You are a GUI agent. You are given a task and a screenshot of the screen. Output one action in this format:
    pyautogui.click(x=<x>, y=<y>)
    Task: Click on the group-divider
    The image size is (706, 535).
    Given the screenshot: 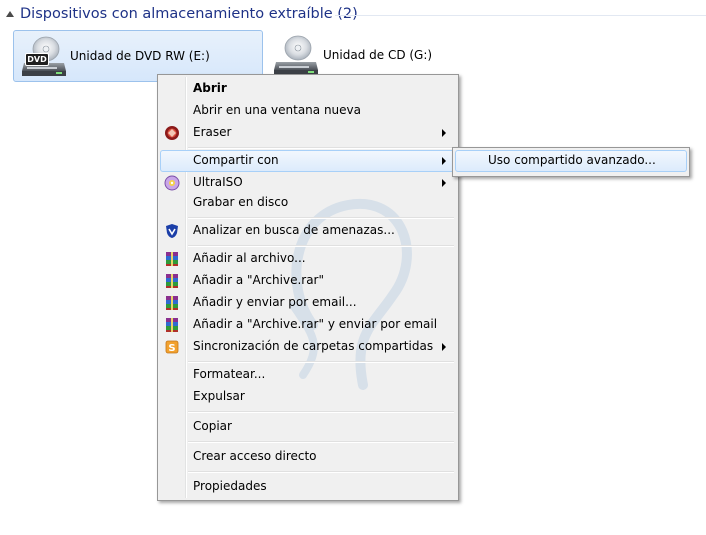 What is the action you would take?
    pyautogui.click(x=520, y=15)
    